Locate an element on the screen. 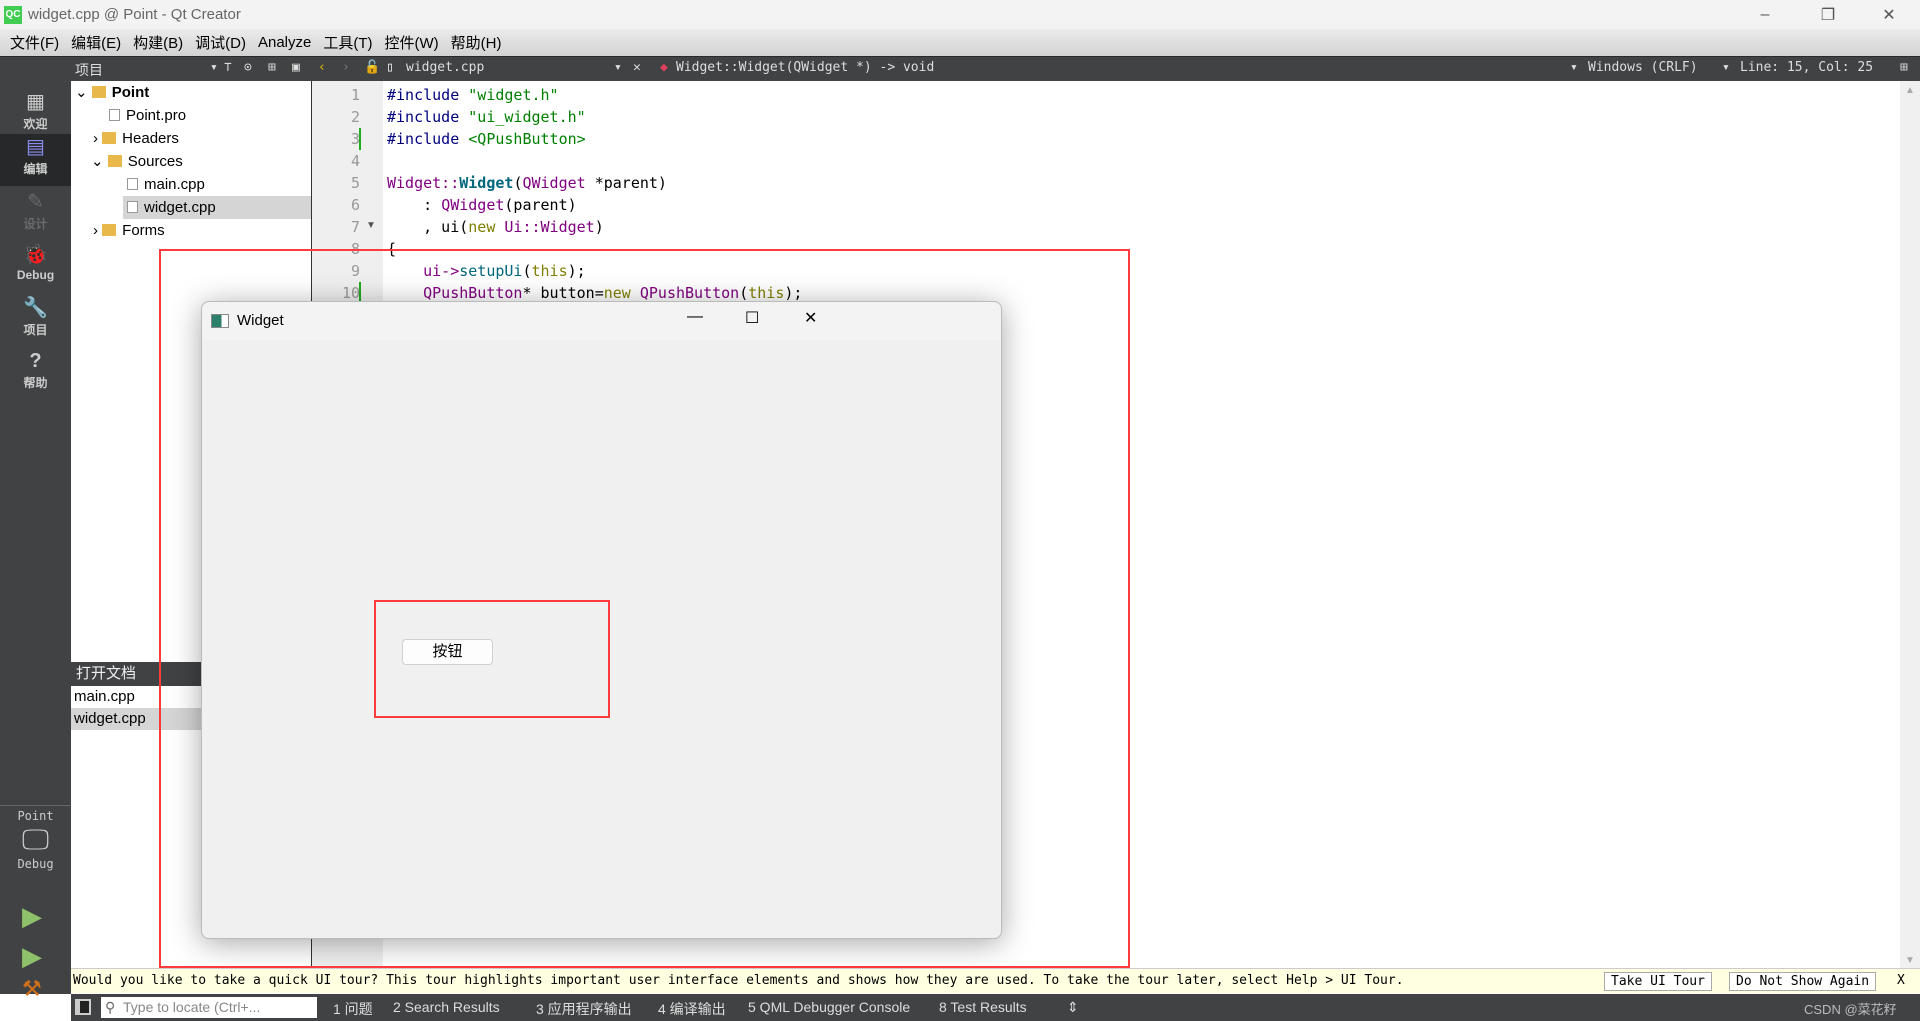  menu-file: 文件(F) is located at coordinates (34, 42).